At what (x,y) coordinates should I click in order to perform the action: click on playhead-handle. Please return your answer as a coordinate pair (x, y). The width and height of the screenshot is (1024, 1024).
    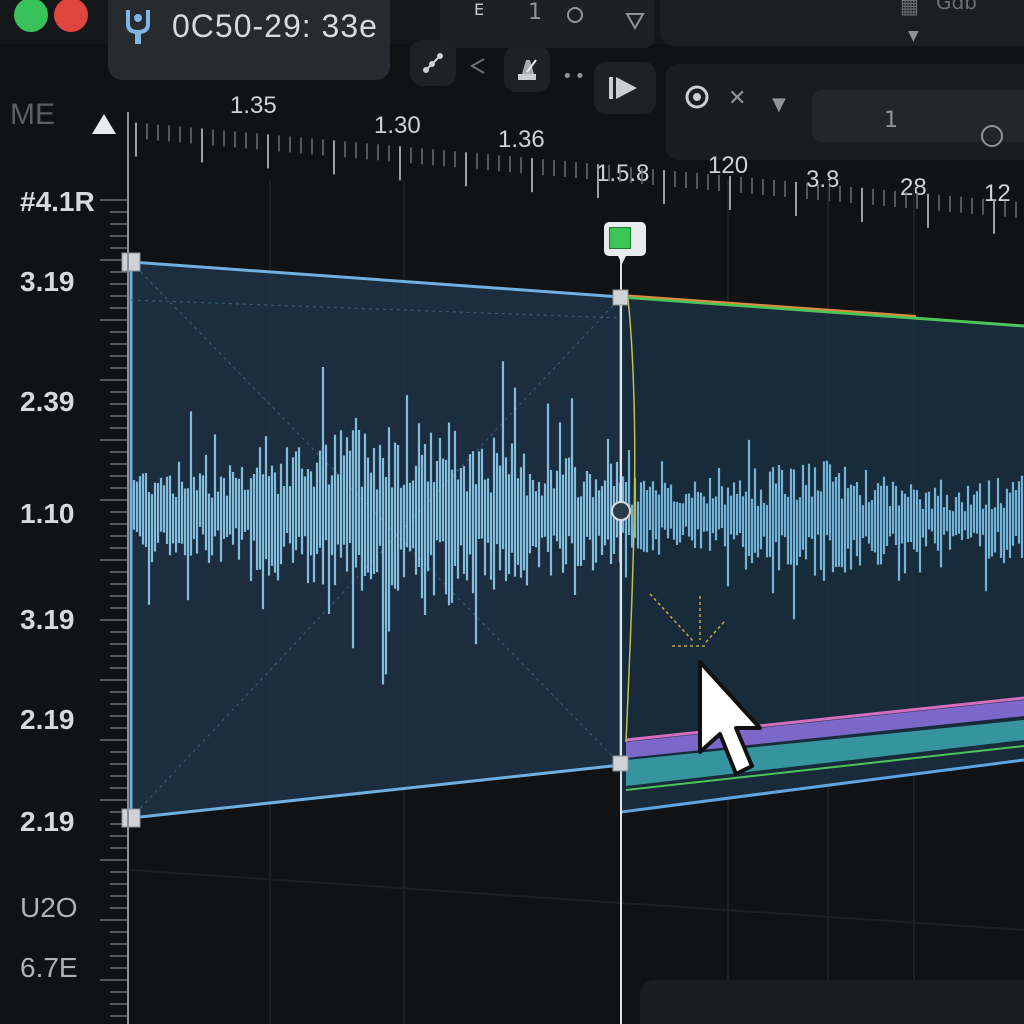
    Looking at the image, I should click on (621, 511).